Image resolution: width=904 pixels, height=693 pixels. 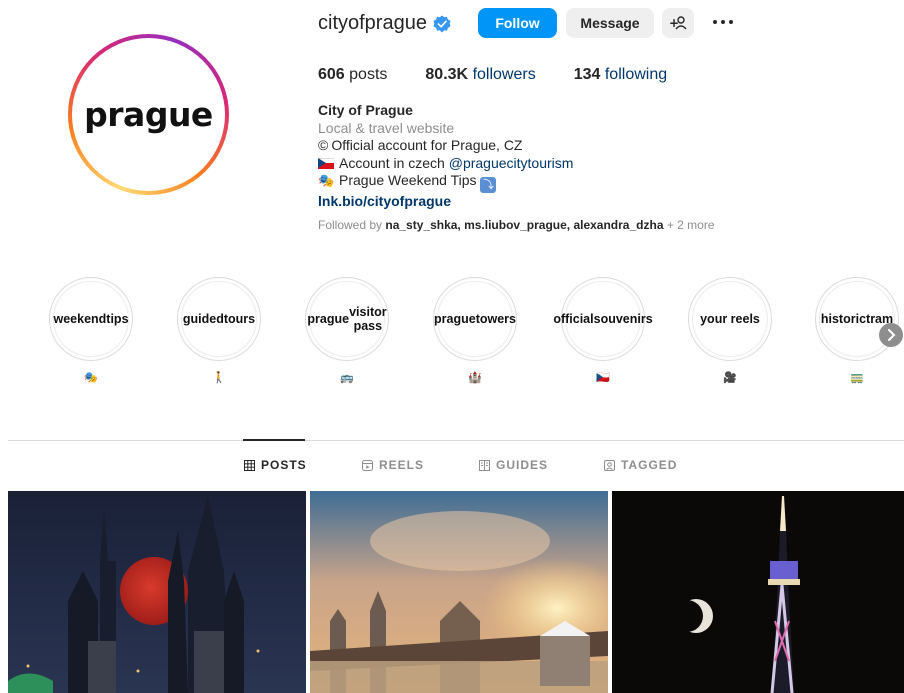 I want to click on bio-line-weekend: 🎭 Prague Weekend Tips ⤵, so click(x=445, y=182).